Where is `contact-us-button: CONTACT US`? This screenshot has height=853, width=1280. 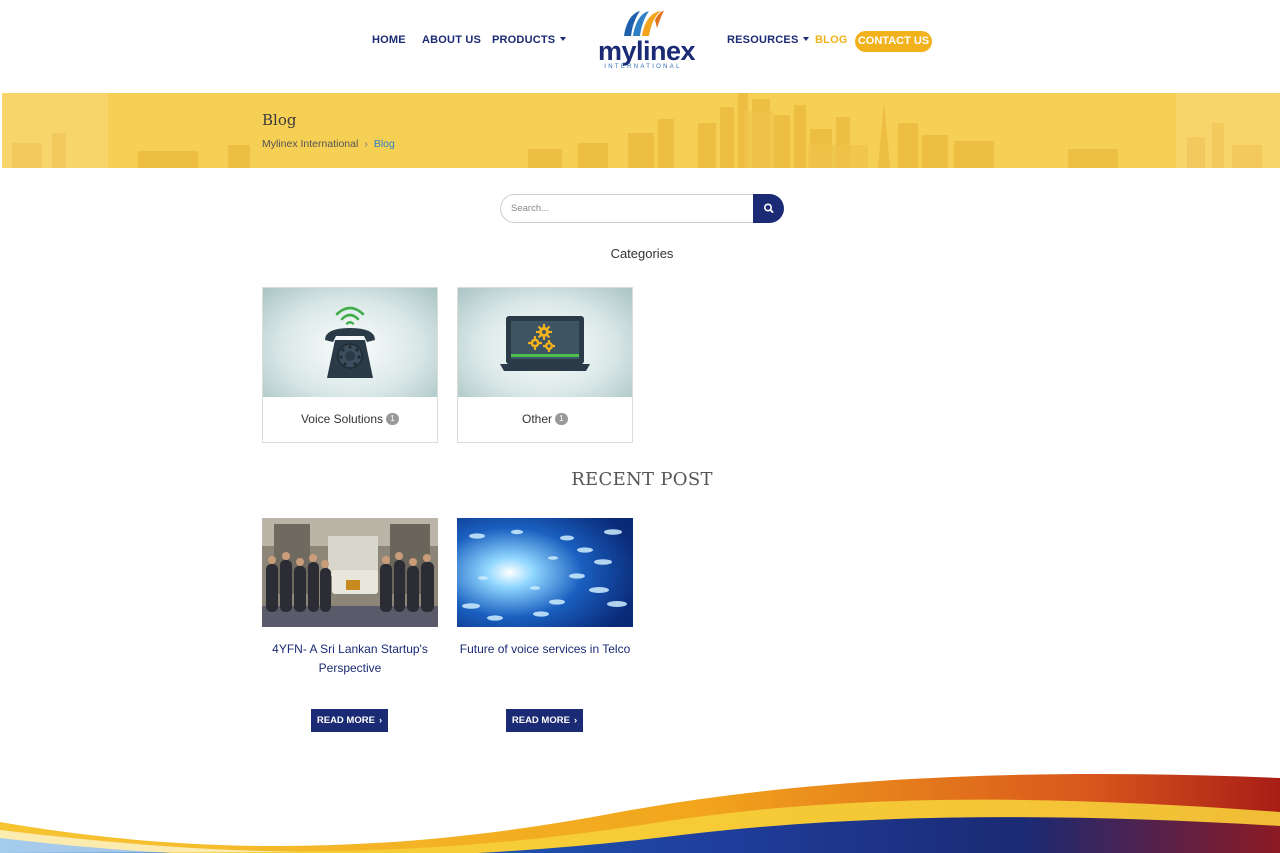
contact-us-button: CONTACT US is located at coordinates (893, 41).